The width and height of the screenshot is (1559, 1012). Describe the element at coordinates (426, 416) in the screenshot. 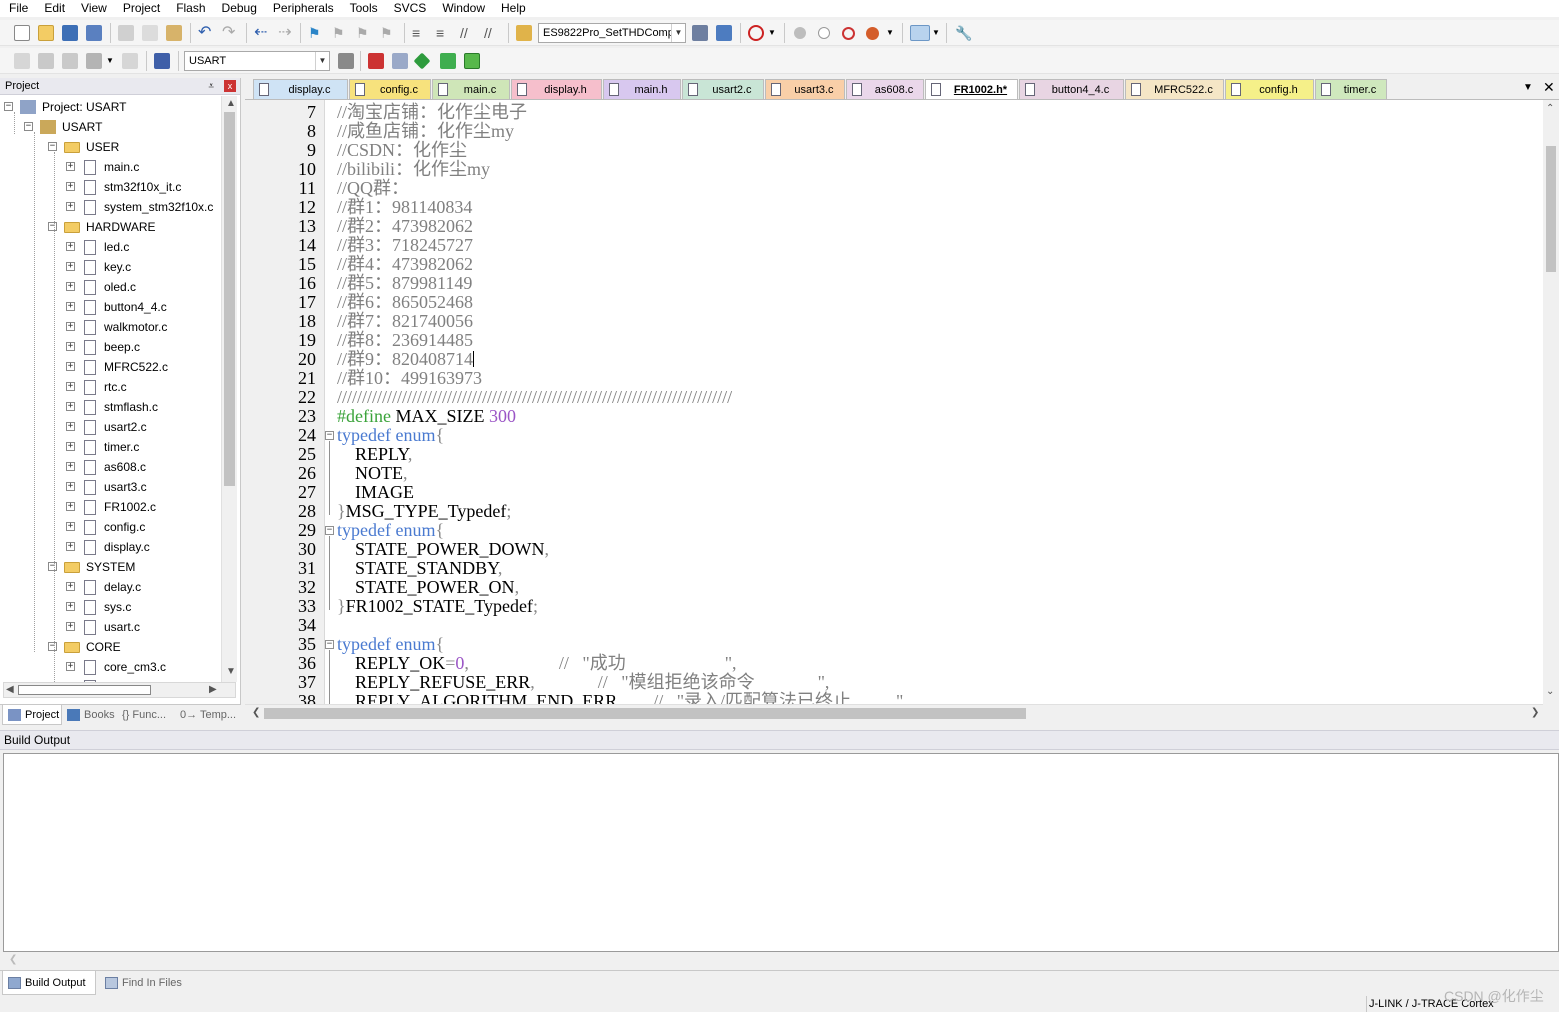

I see `code-line: #define MAX_SIZE 300` at that location.